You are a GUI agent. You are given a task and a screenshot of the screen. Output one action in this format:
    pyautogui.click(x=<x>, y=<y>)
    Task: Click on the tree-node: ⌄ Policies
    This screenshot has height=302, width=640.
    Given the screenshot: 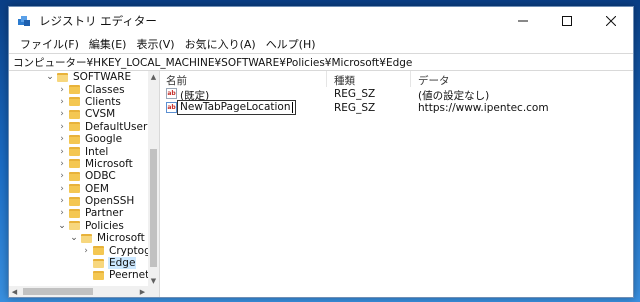 What is the action you would take?
    pyautogui.click(x=78, y=226)
    